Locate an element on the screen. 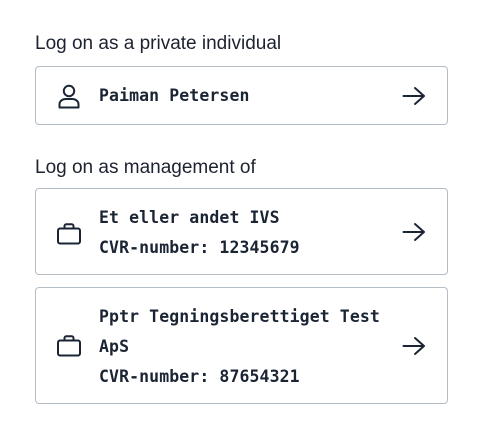 The height and width of the screenshot is (438, 486). private-login-option: Paiman Petersen is located at coordinates (241, 95).